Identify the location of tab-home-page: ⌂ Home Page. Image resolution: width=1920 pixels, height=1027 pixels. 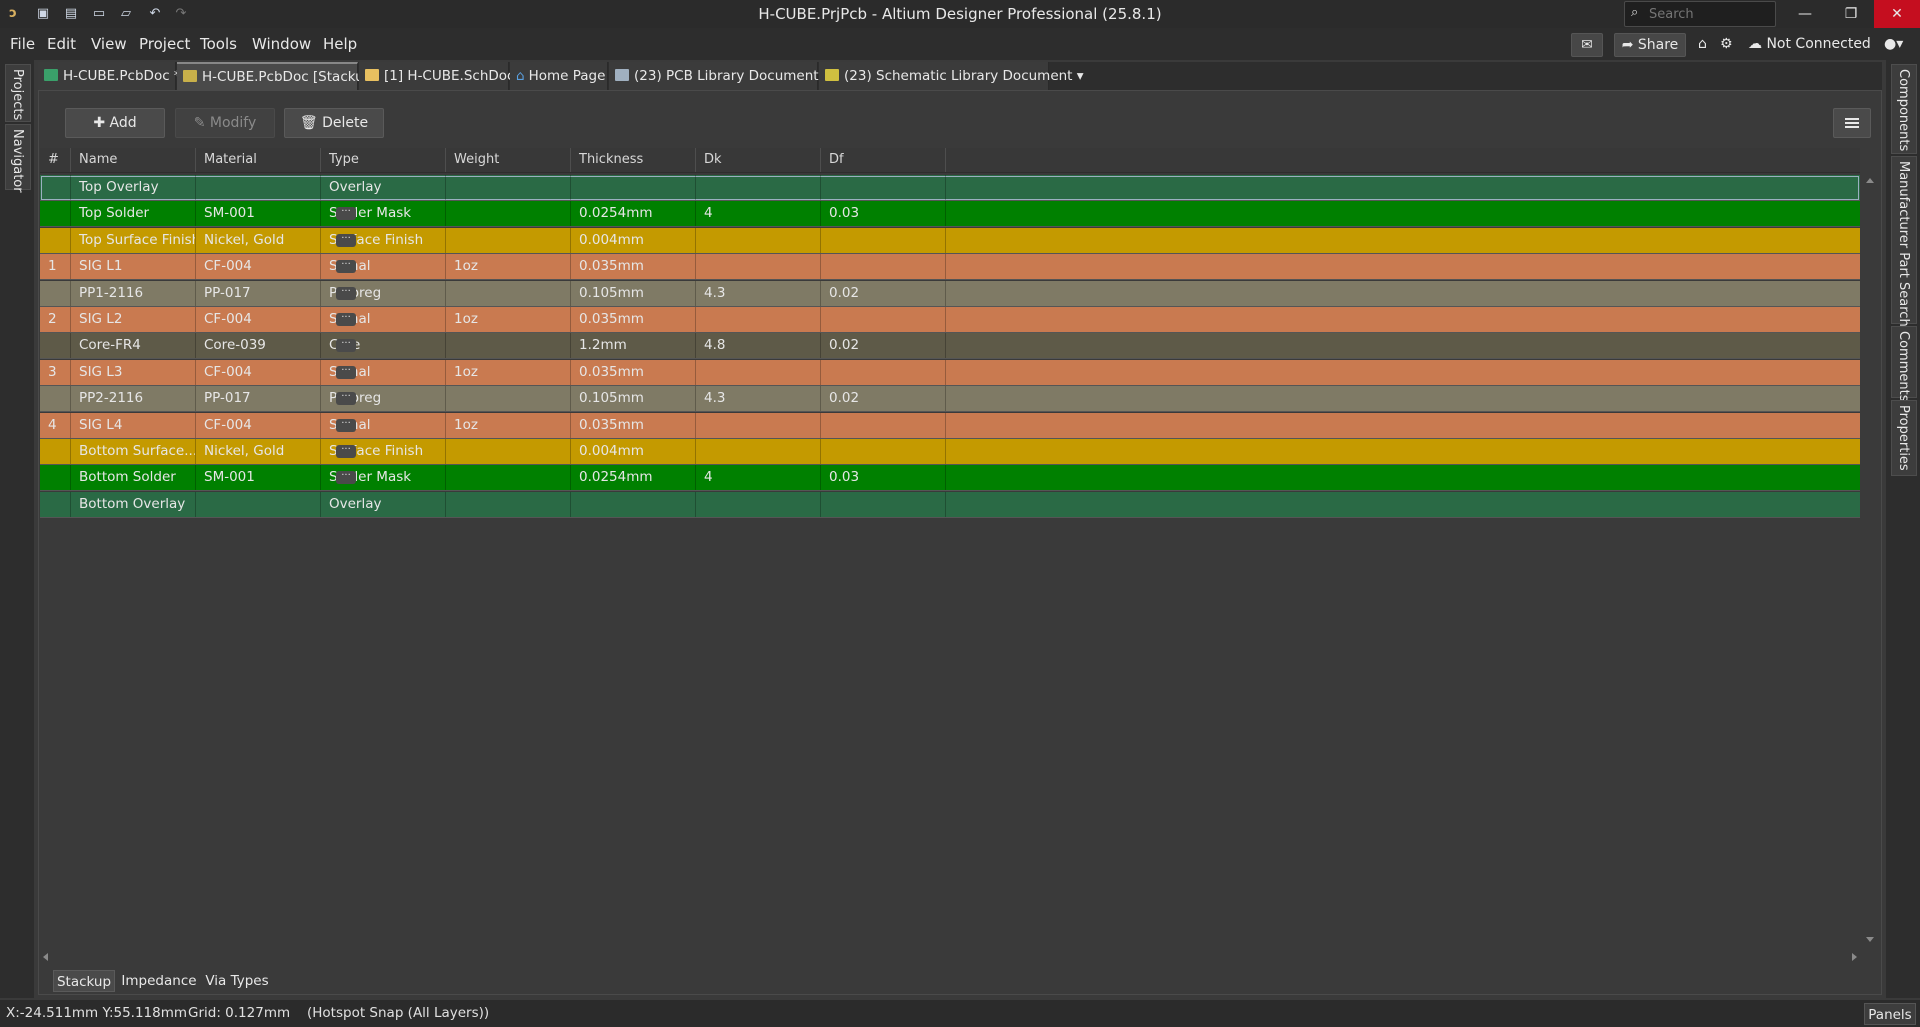
(559, 76).